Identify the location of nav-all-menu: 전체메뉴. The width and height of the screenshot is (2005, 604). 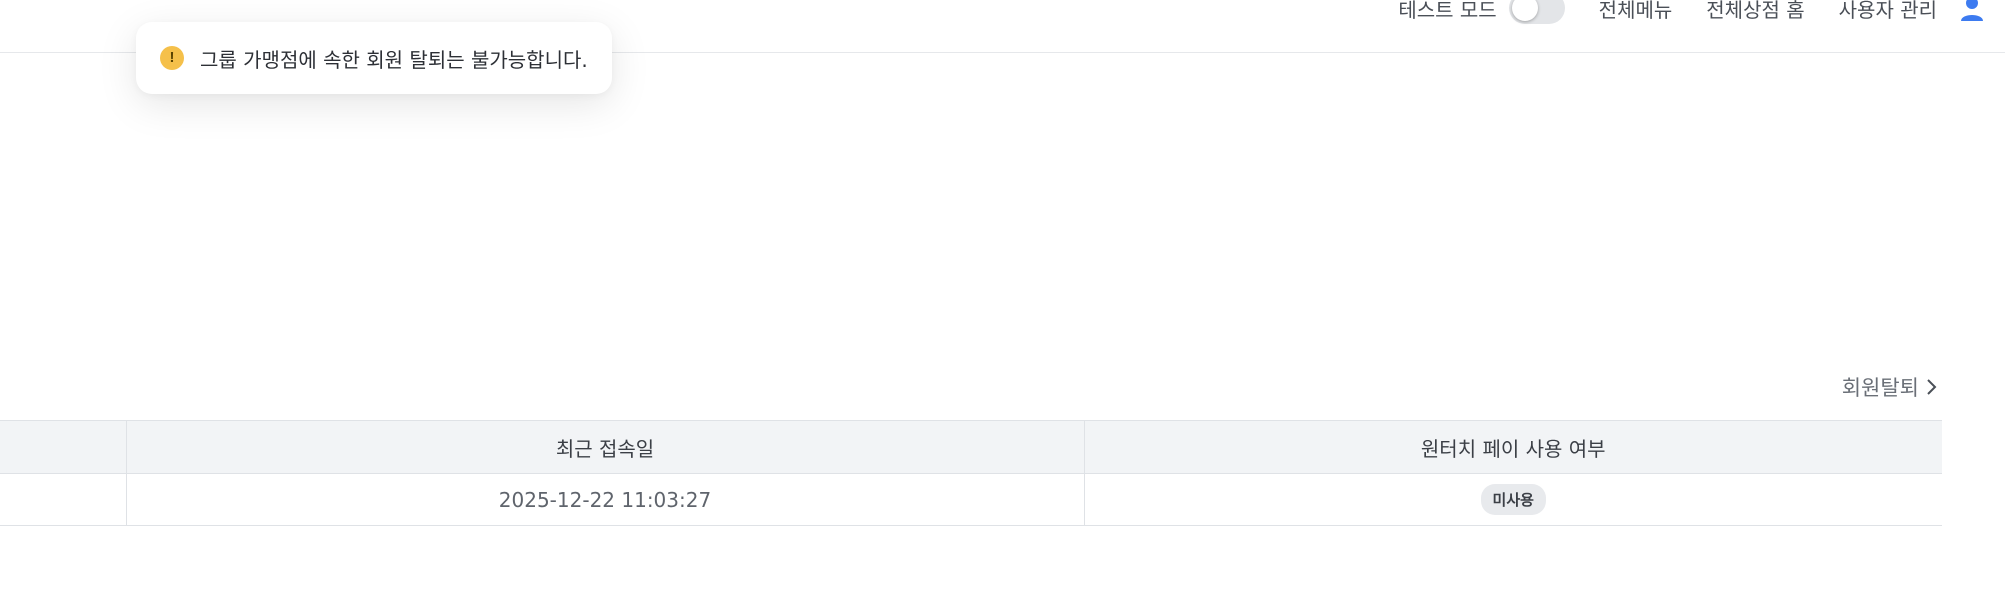
(1636, 11).